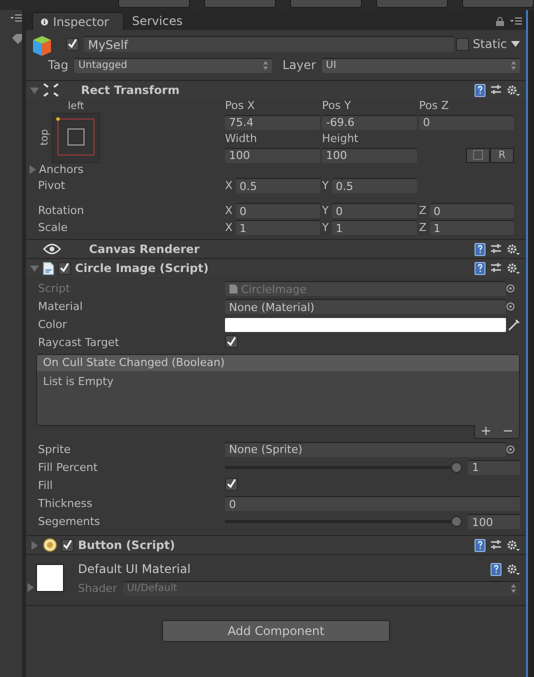 This screenshot has height=677, width=534. I want to click on field-label: Raycast Target, so click(79, 343).